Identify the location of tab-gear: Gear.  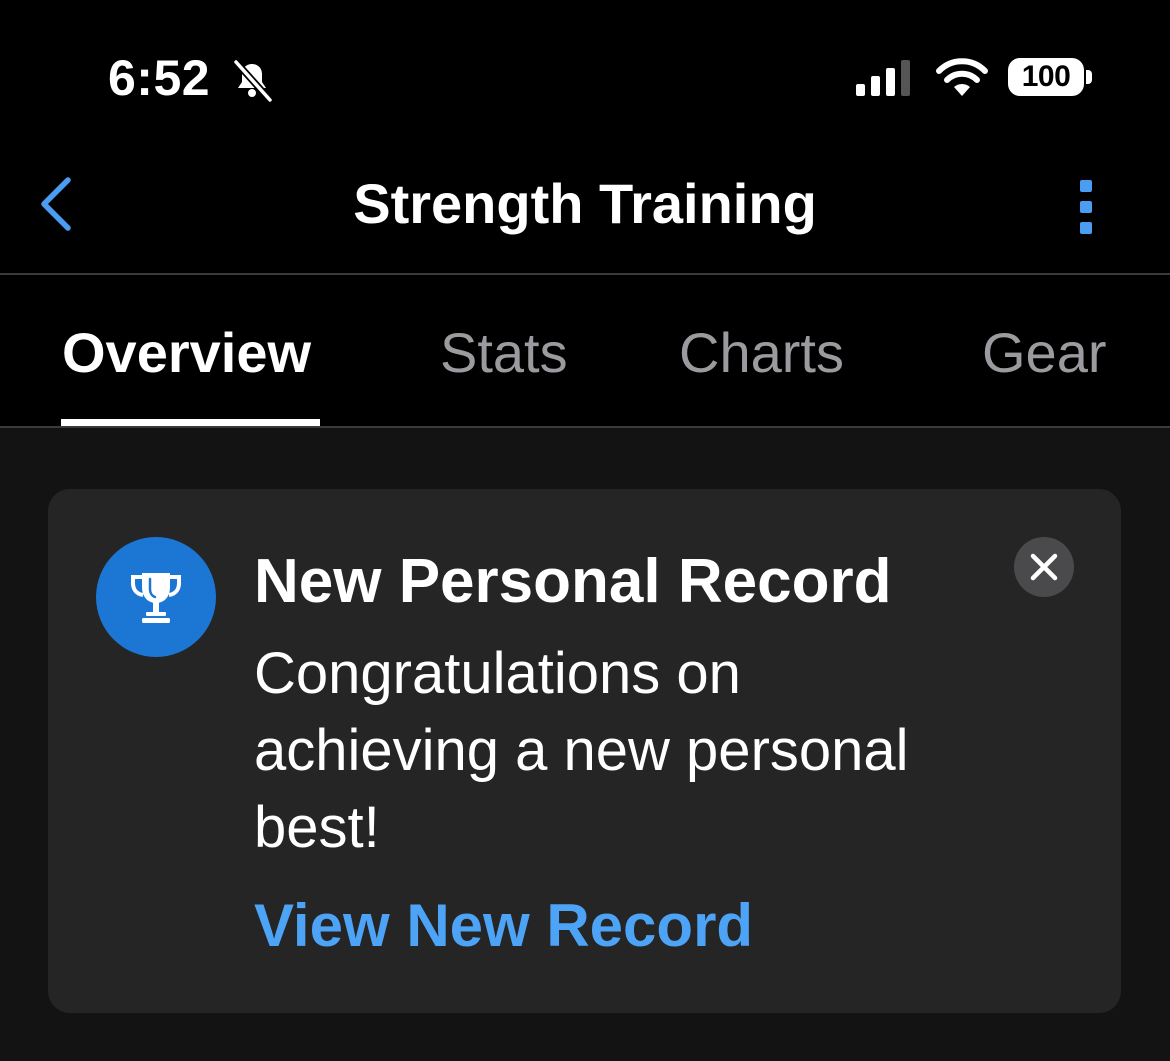
(1044, 353).